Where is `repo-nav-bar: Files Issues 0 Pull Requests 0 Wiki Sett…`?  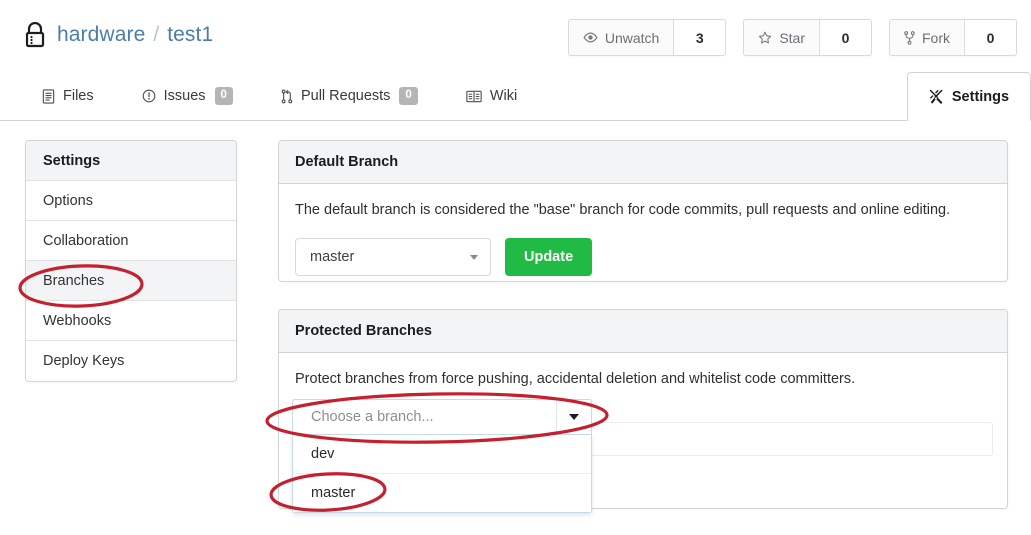
repo-nav-bar: Files Issues 0 Pull Requests 0 Wiki Sett… is located at coordinates (515, 96).